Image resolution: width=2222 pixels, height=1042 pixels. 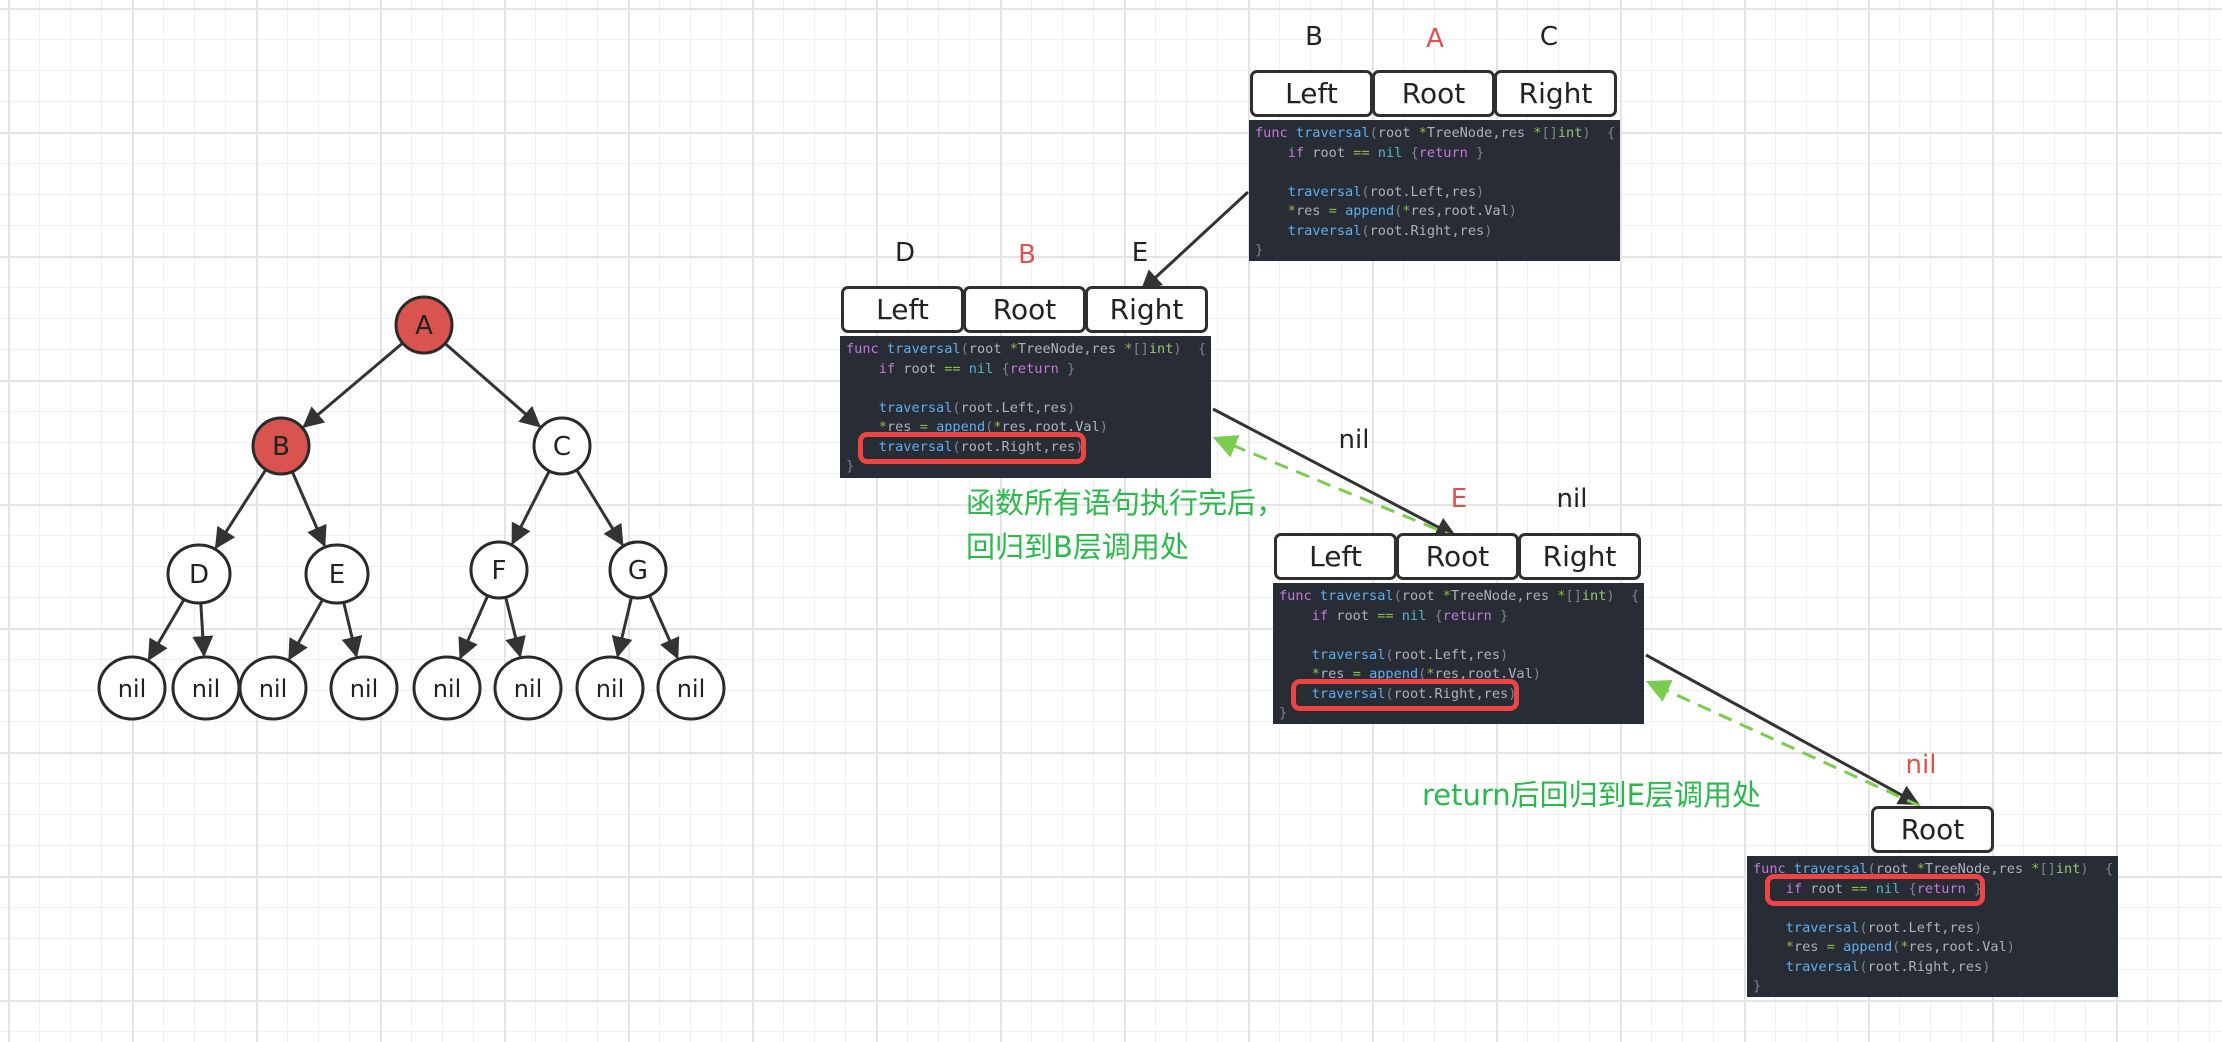 I want to click on tree-edge-C-F, so click(x=531, y=508).